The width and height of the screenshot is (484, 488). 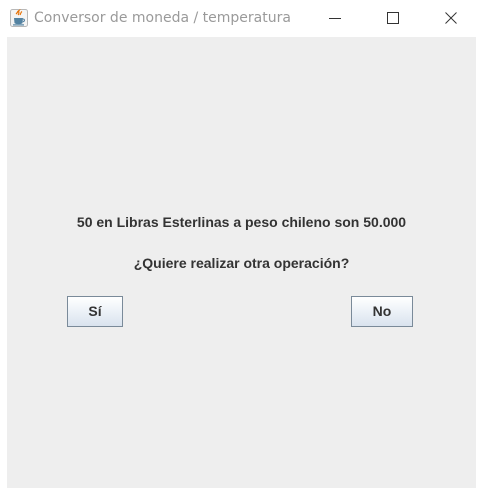 What do you see at coordinates (162, 18) in the screenshot?
I see `window-title: Conversor de moneda / temperatura` at bounding box center [162, 18].